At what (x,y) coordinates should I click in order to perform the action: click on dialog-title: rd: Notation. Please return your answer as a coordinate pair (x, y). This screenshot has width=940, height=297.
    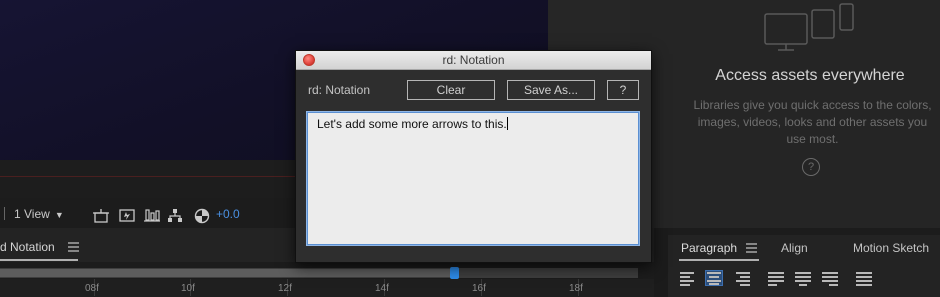
    Looking at the image, I should click on (473, 60).